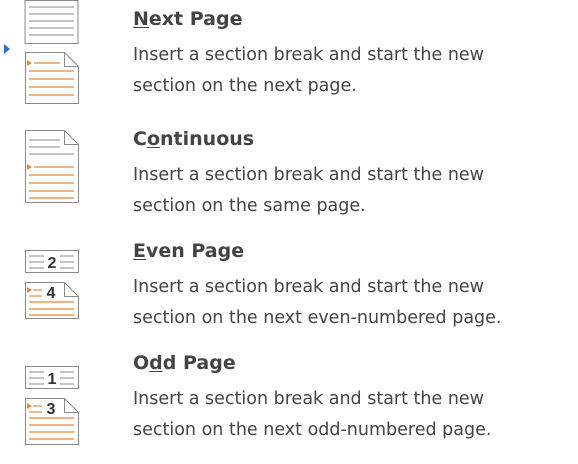 Image resolution: width=578 pixels, height=464 pixels. What do you see at coordinates (139, 251) in the screenshot?
I see `mnemonic-key: E` at bounding box center [139, 251].